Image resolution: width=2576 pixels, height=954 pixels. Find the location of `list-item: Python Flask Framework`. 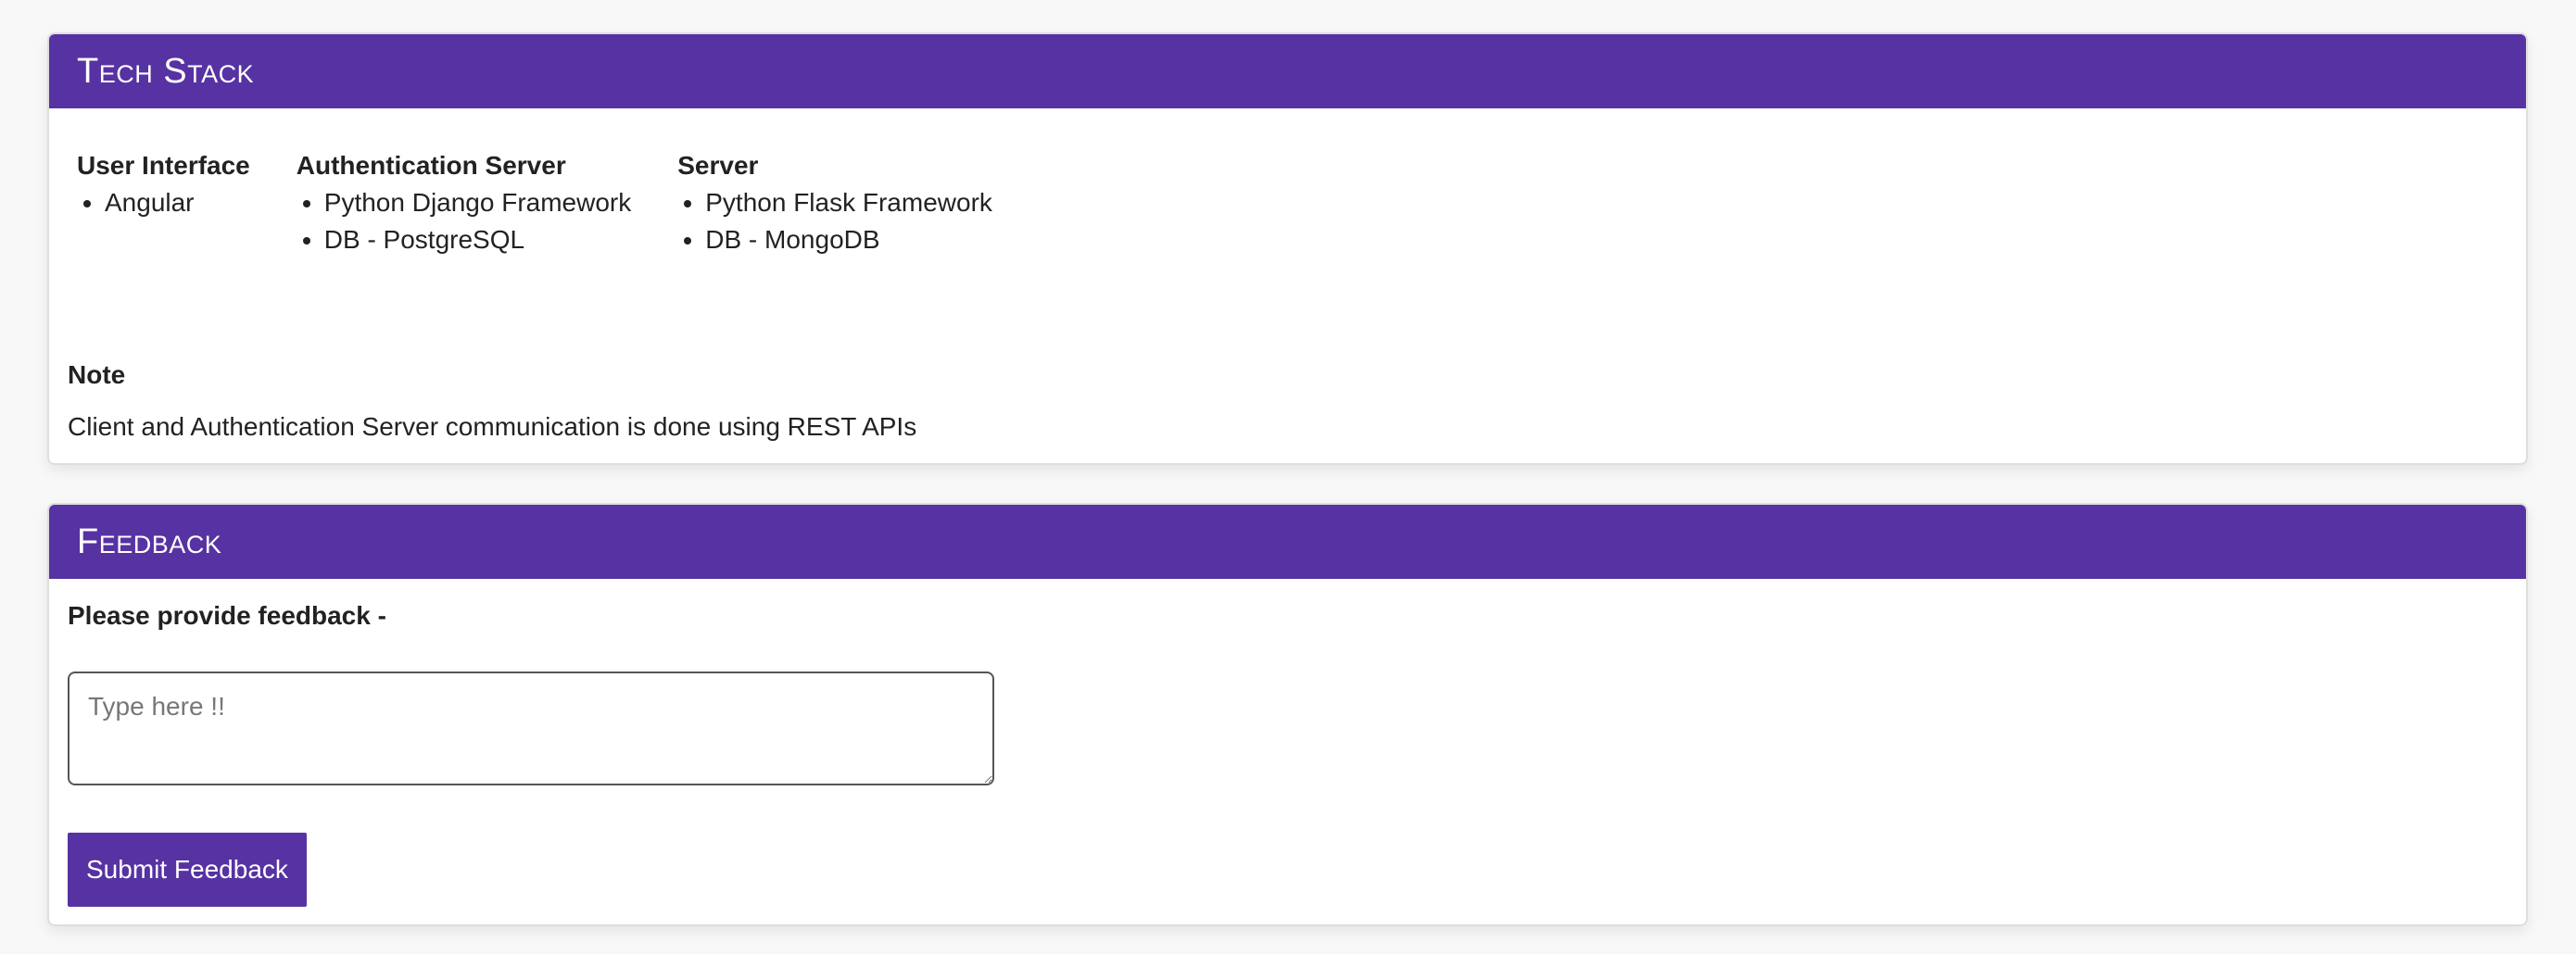

list-item: Python Flask Framework is located at coordinates (848, 202).